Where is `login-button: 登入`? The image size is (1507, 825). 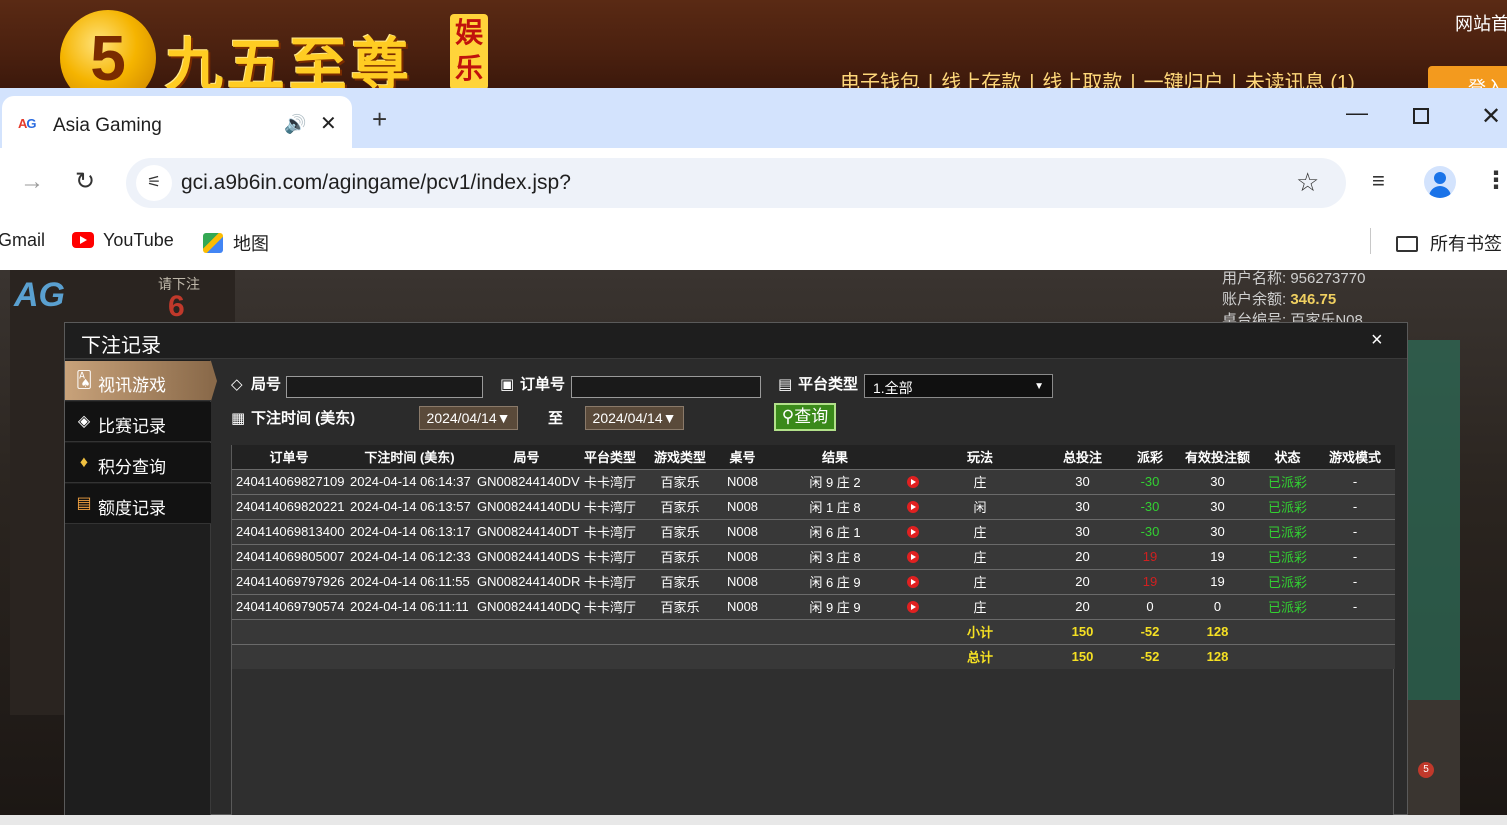 login-button: 登入 is located at coordinates (1467, 78).